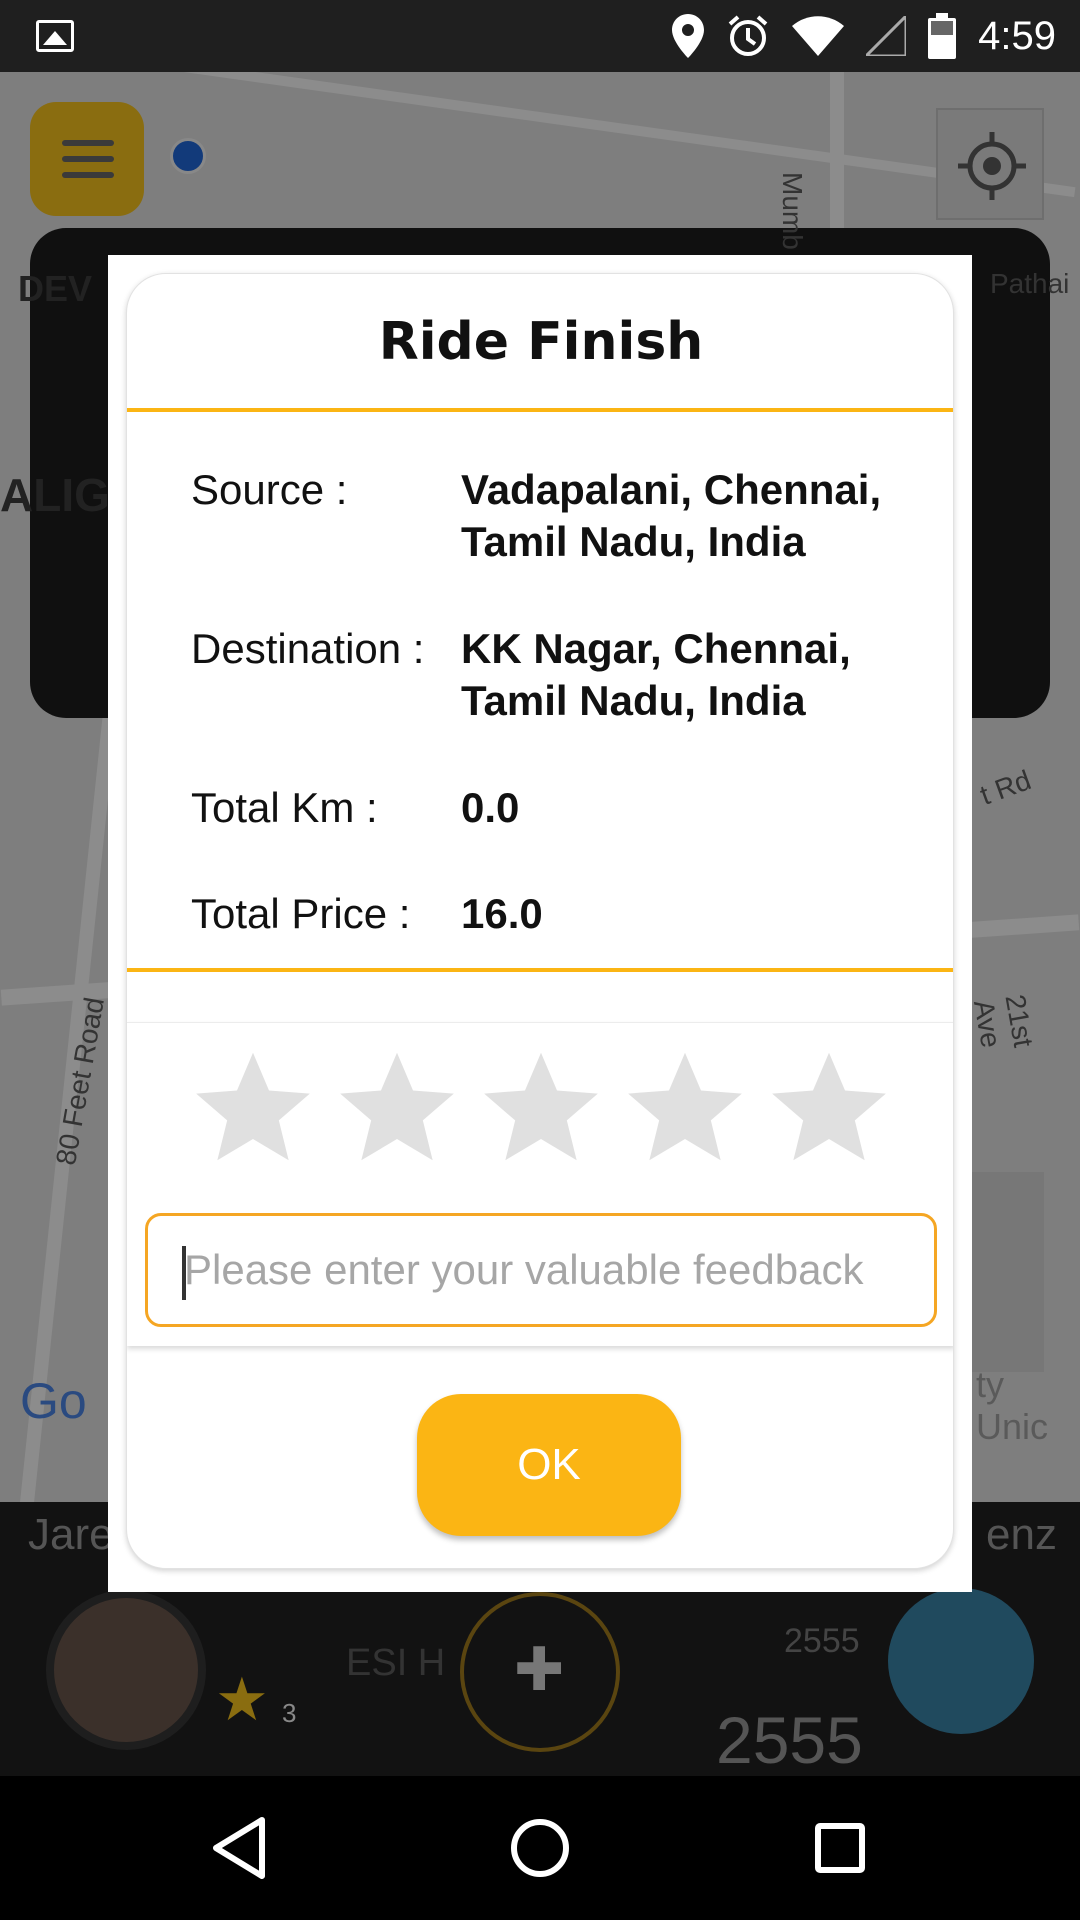  What do you see at coordinates (671, 515) in the screenshot?
I see `source-value: Vadapalani, Chennai, Tamil Nadu, India` at bounding box center [671, 515].